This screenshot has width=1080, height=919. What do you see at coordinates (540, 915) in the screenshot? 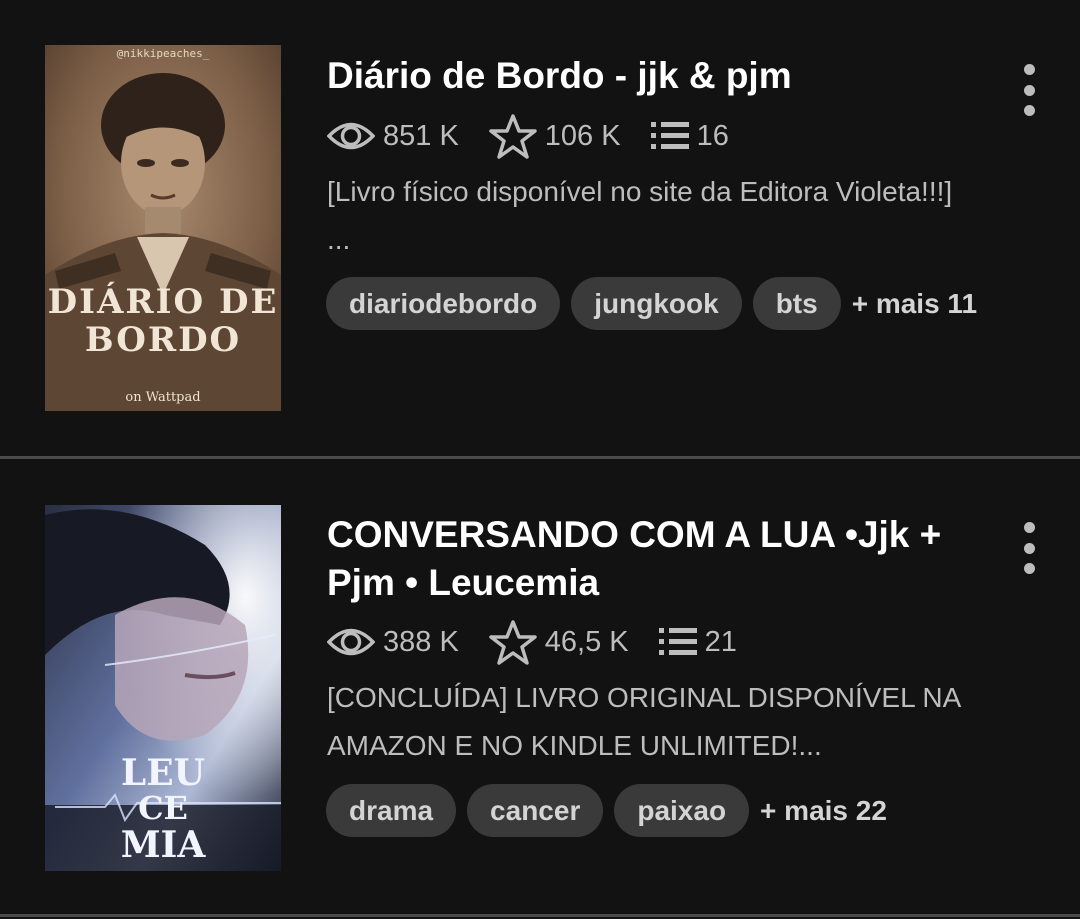
I see `divider` at bounding box center [540, 915].